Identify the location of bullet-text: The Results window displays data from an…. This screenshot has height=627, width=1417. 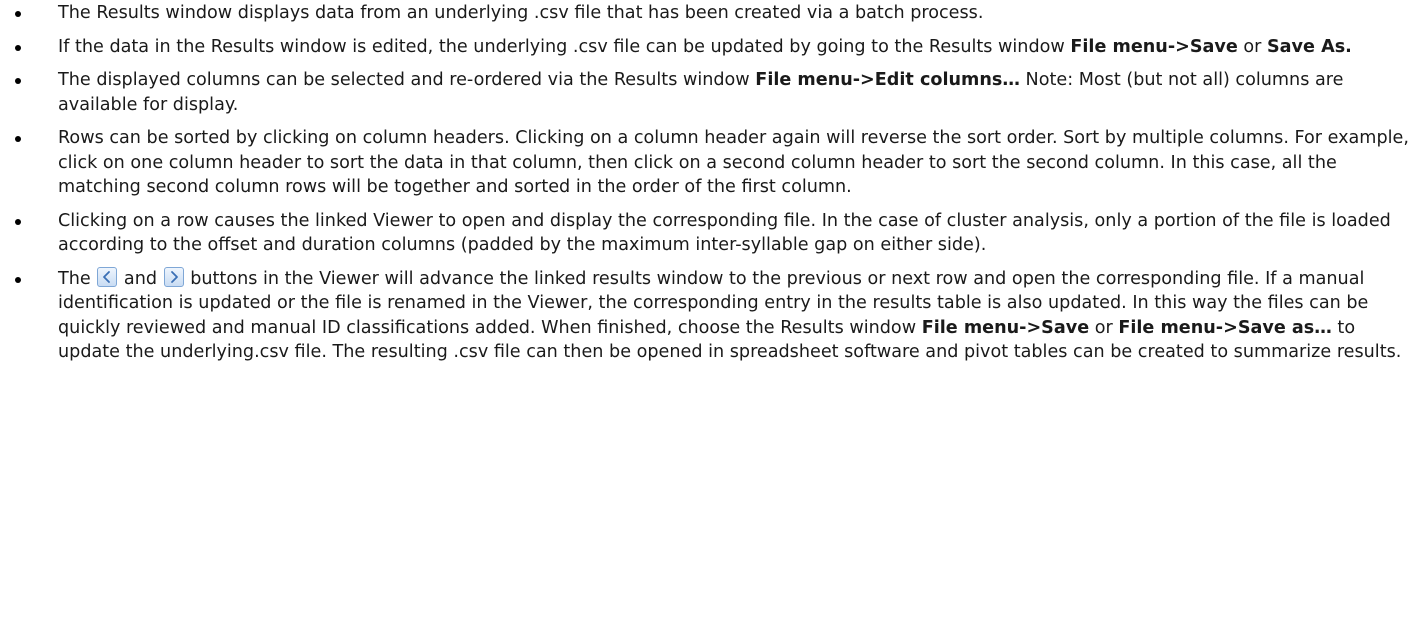
(521, 13).